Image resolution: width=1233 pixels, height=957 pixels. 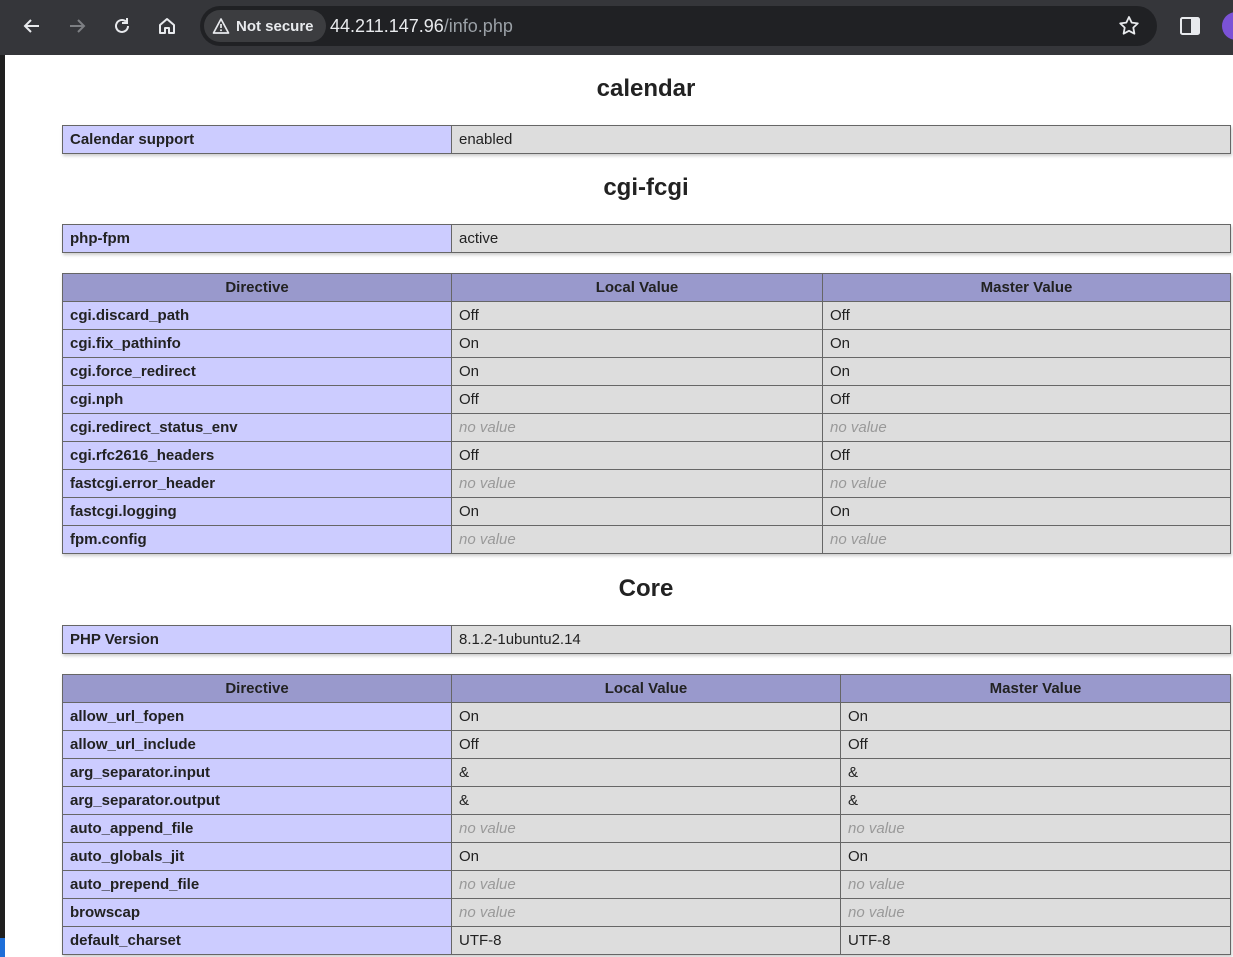 I want to click on url-text: 44.211.147.96/info.php, so click(x=421, y=26).